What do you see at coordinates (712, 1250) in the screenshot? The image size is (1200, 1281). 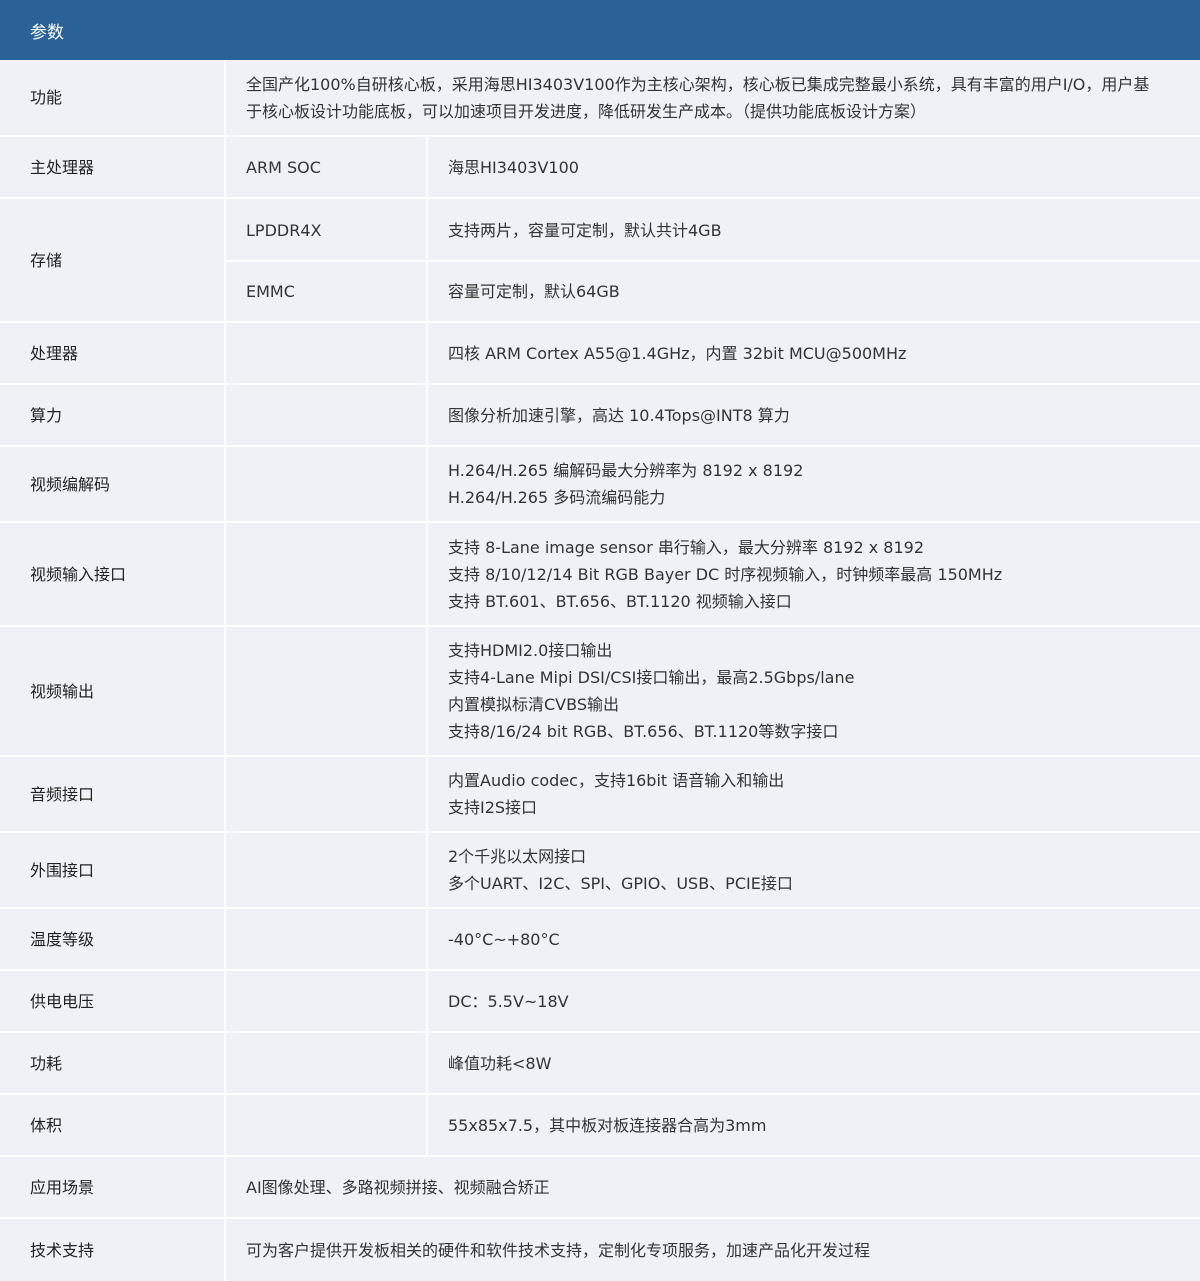 I see `row-value: 可为客户提供开发板相关的硬件和软件技术支持，定制化专项服务，加速产品化开发过程` at bounding box center [712, 1250].